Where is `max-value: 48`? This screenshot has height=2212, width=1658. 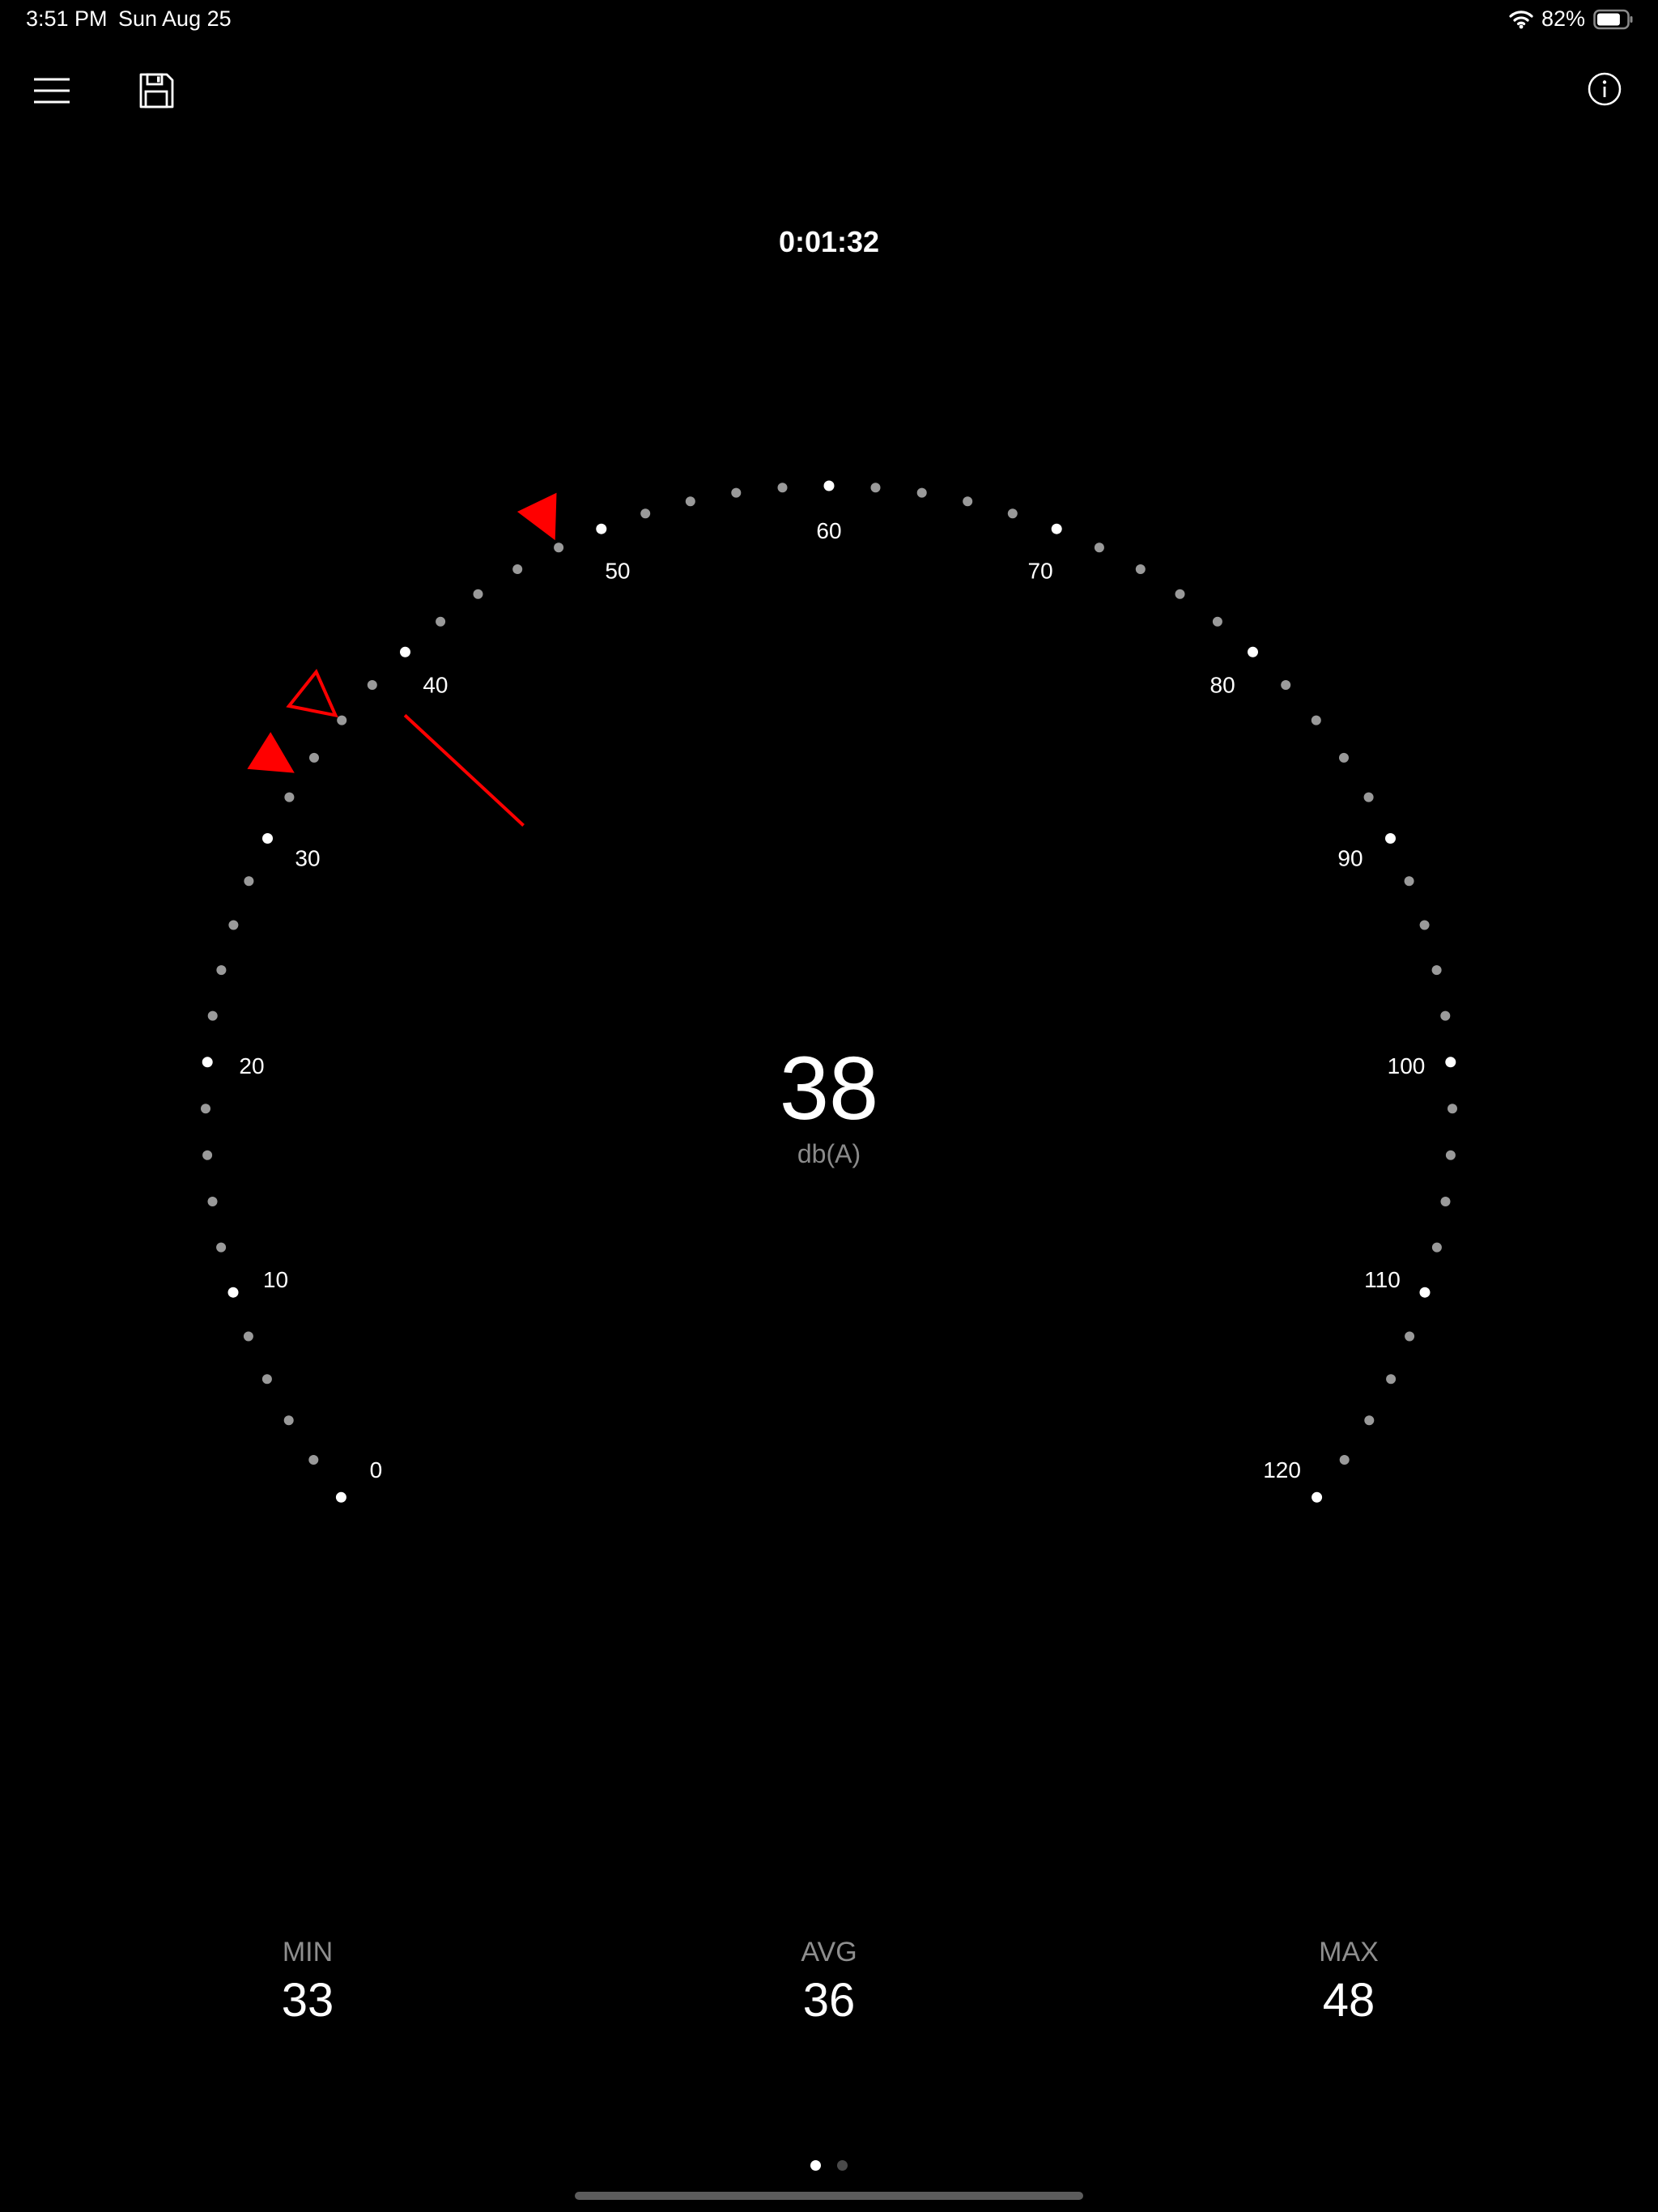
max-value: 48 is located at coordinates (1348, 2000).